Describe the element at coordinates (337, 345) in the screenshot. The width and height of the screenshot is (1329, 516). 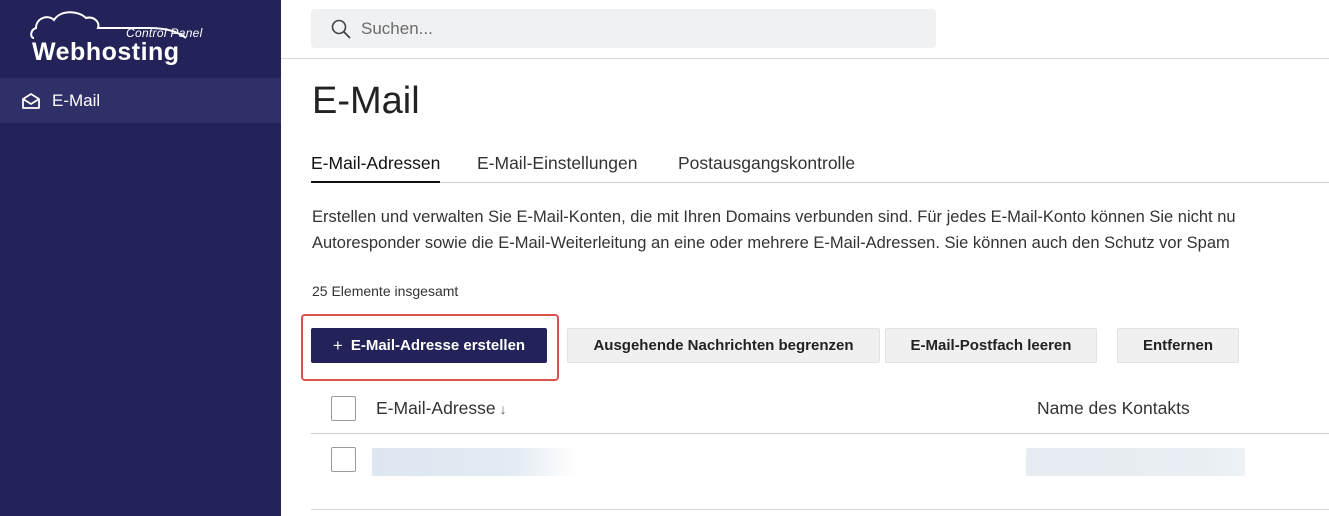
I see `plus-icon: +` at that location.